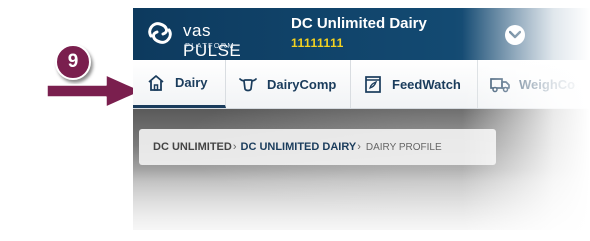  Describe the element at coordinates (500, 84) in the screenshot. I see `truck-icon` at that location.